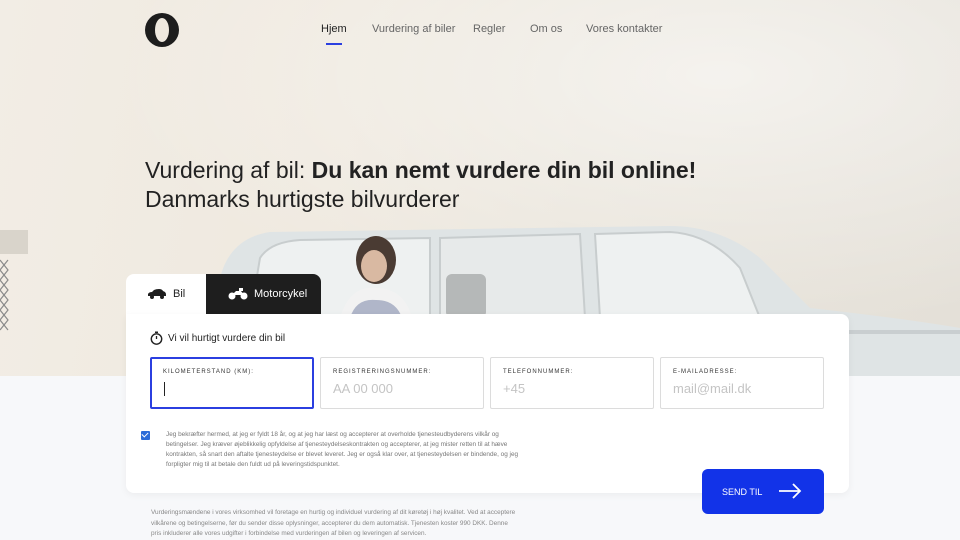 This screenshot has width=960, height=540. I want to click on car-icon, so click(157, 294).